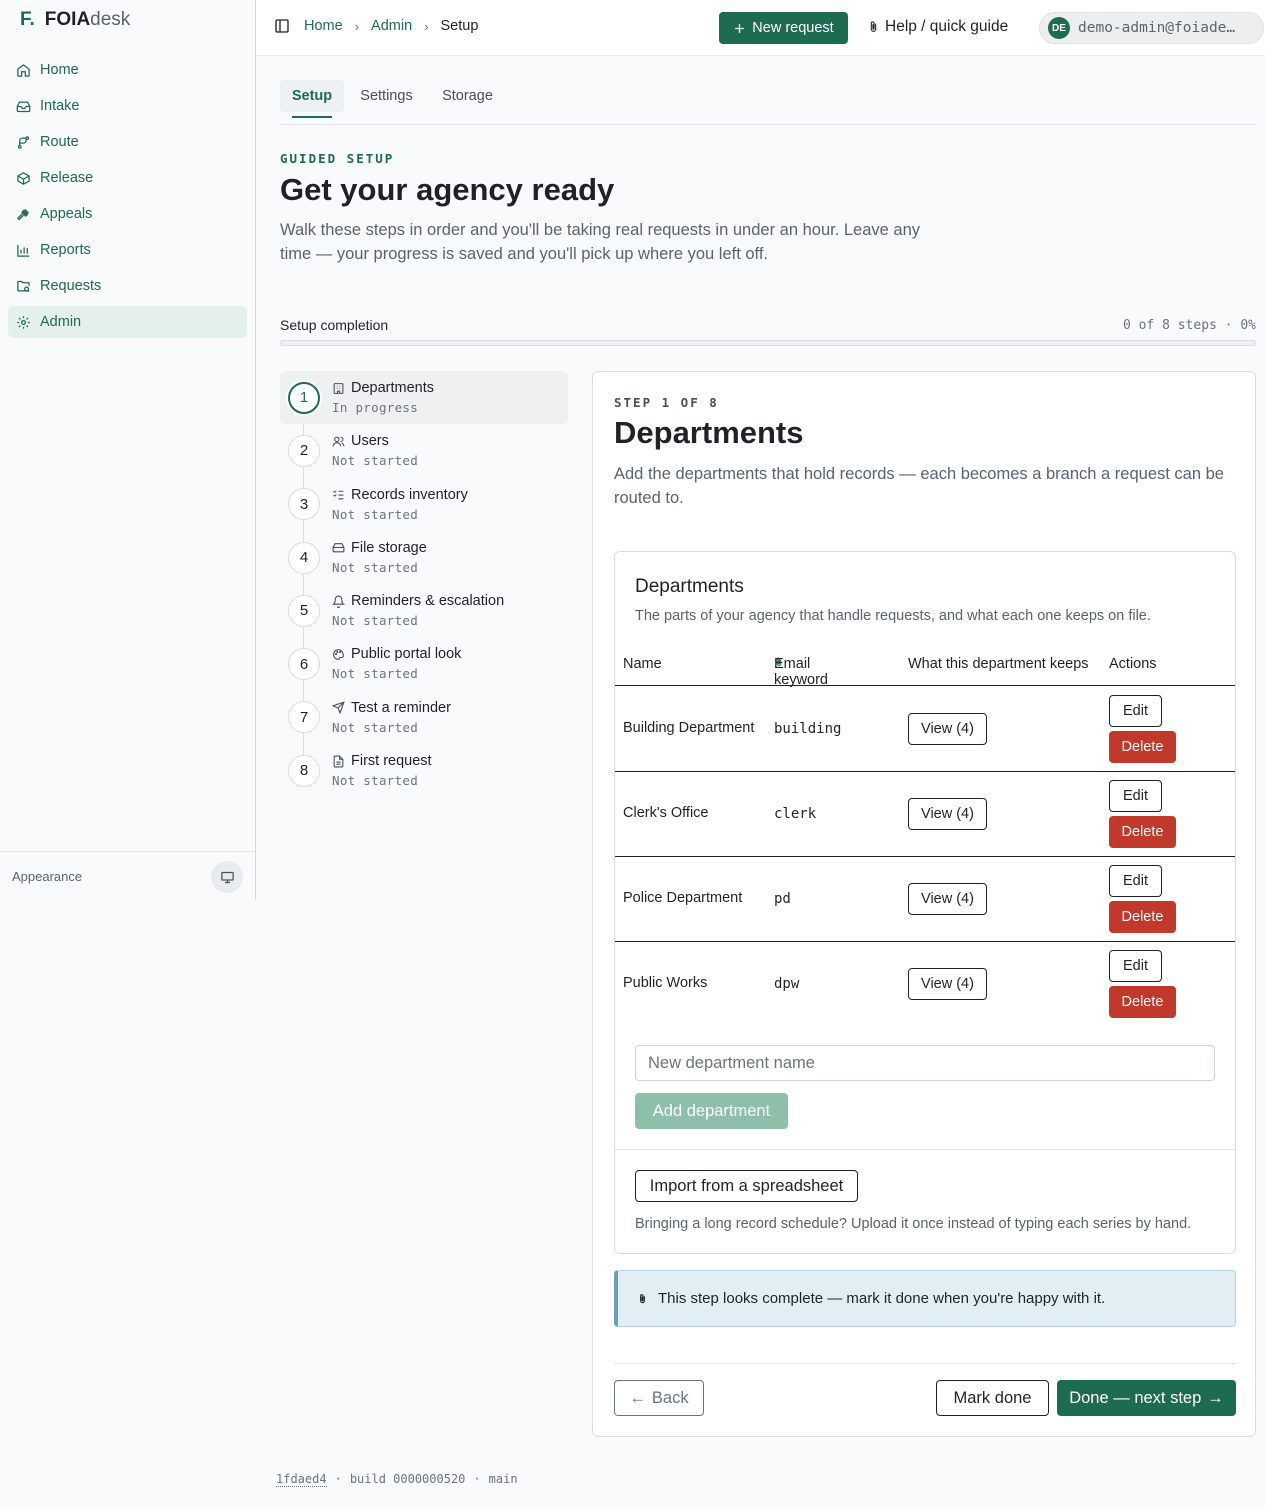 The height and width of the screenshot is (1509, 1265). I want to click on help-label: Help / quick guide, so click(947, 26).